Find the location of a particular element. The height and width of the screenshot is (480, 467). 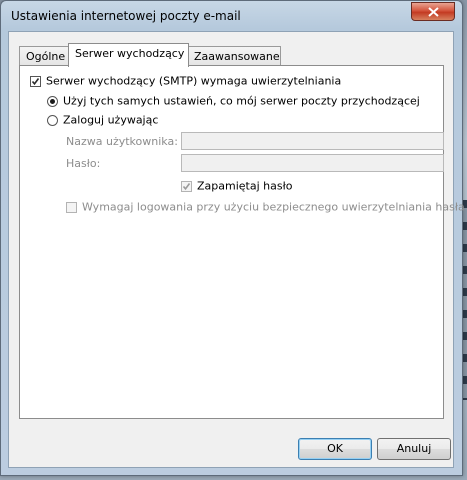

log-on-using-row: Zaloguj używając is located at coordinates (102, 120).